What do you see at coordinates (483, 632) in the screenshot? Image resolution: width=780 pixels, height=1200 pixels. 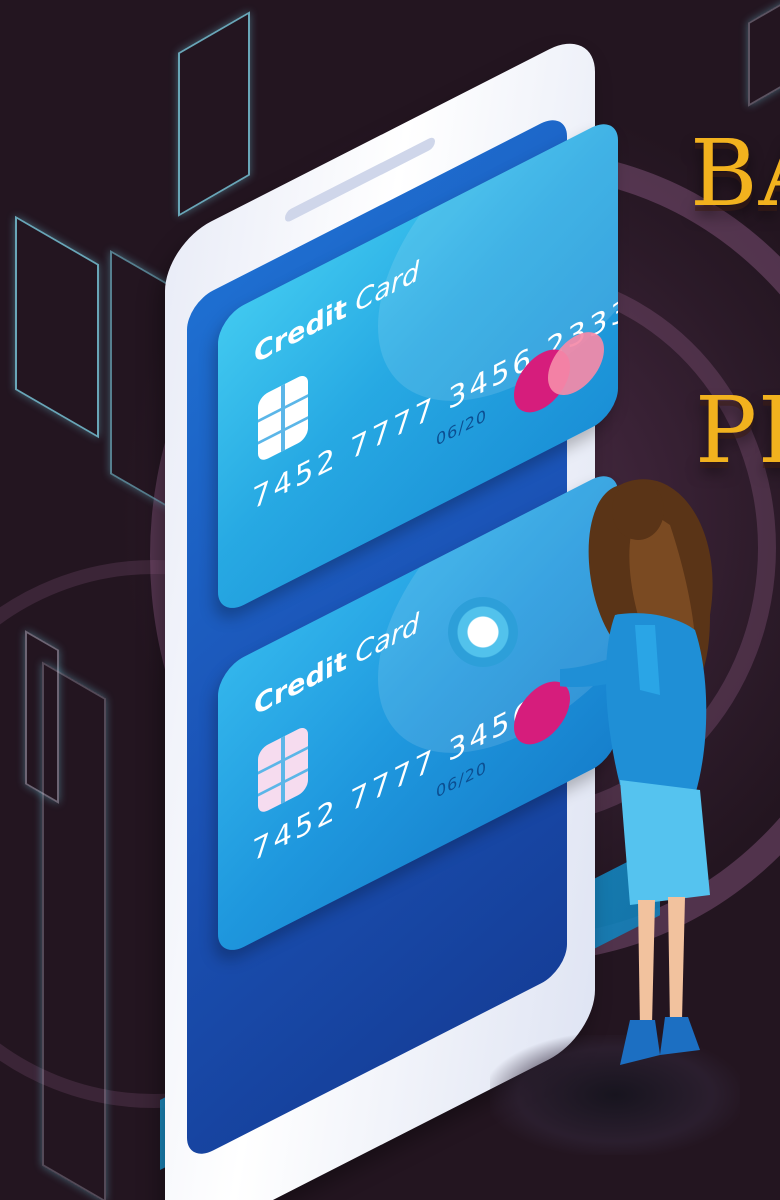 I see `touch-point-icon` at bounding box center [483, 632].